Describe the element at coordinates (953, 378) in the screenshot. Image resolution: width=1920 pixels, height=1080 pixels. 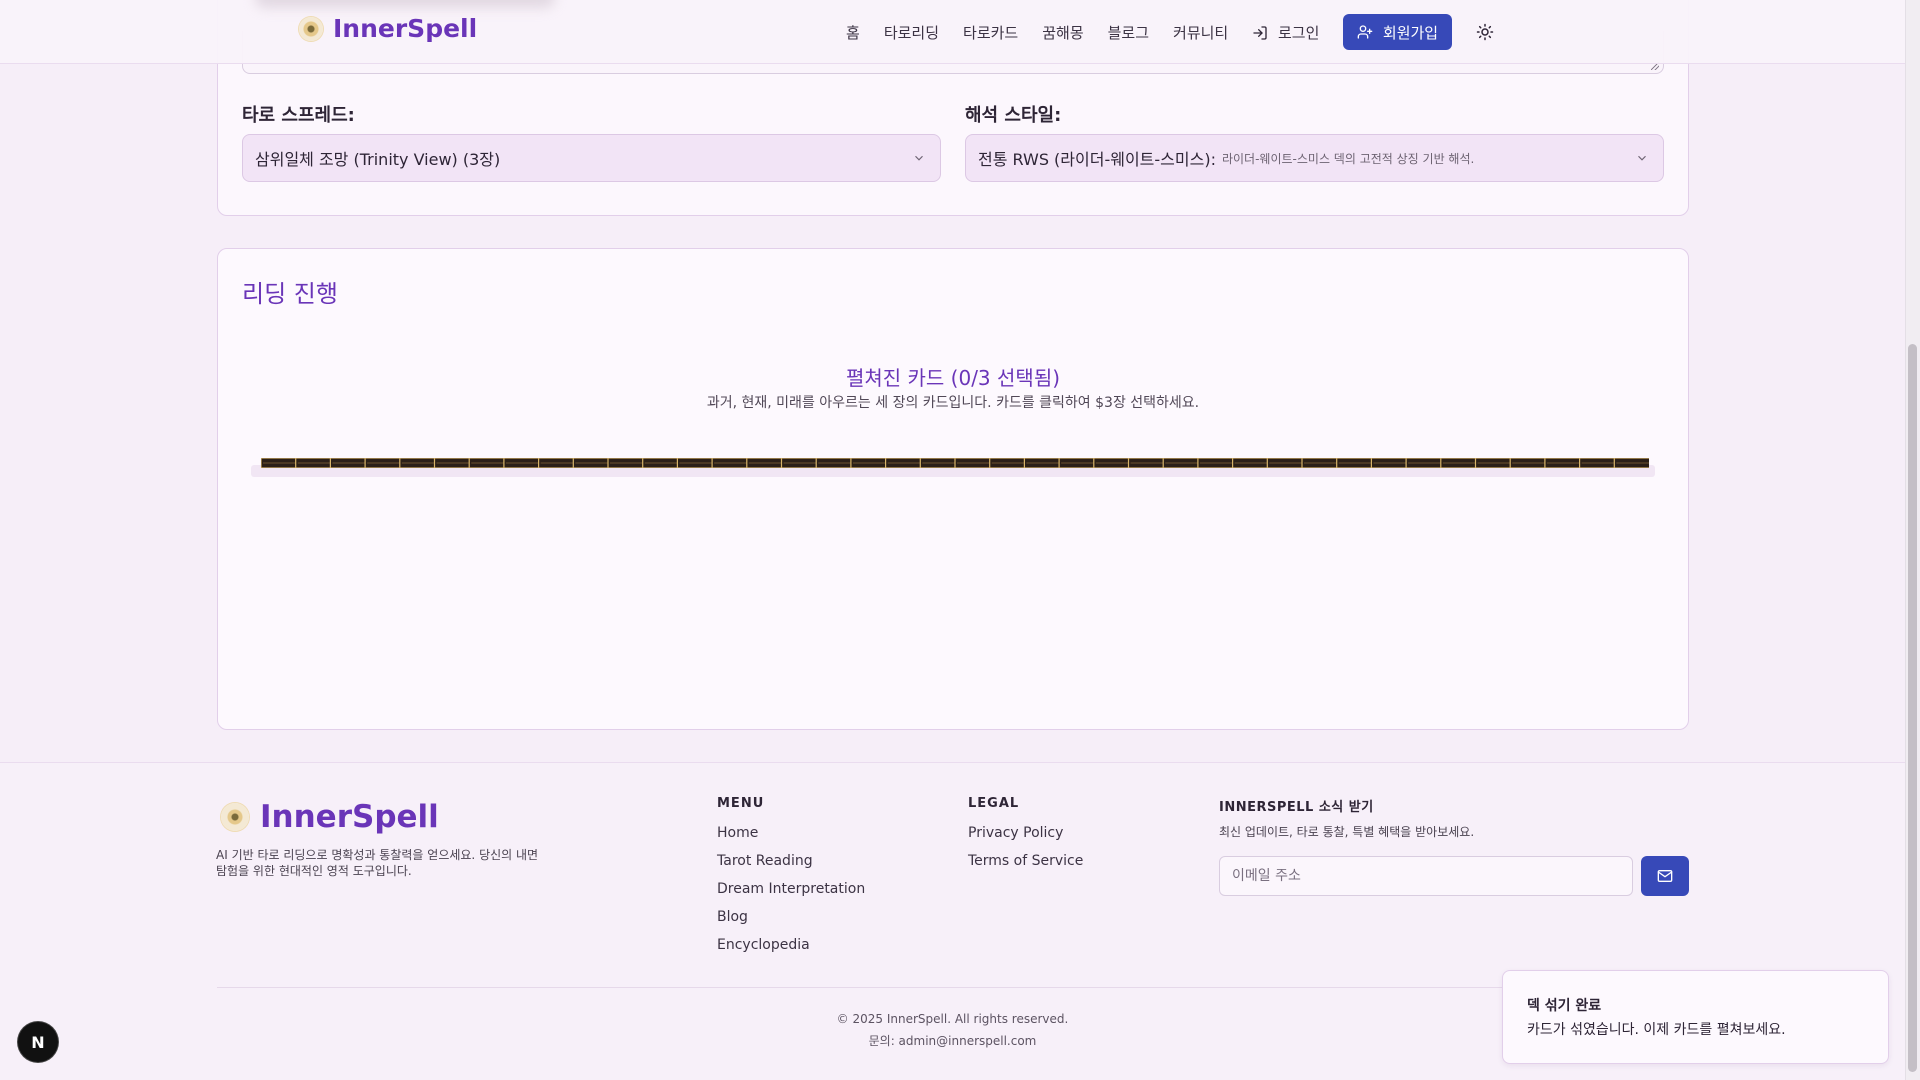
I see `spread-title: 펼쳐진 카드 (0/3 선택됨)` at that location.